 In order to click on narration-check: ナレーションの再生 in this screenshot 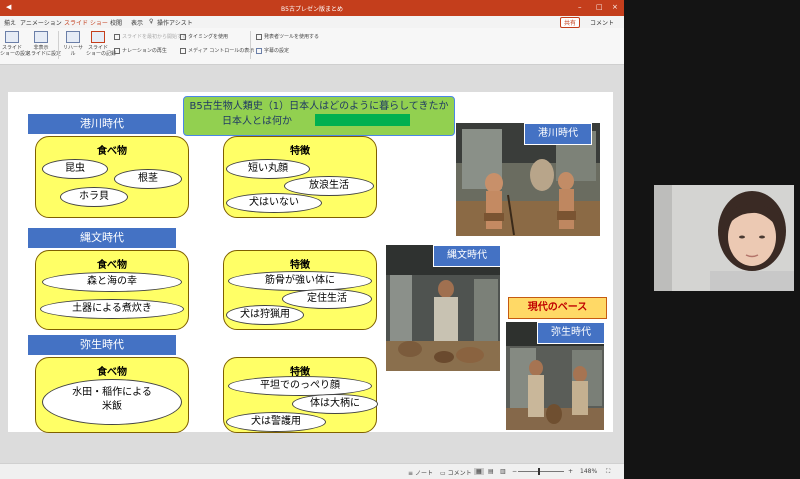, I will do `click(140, 50)`.